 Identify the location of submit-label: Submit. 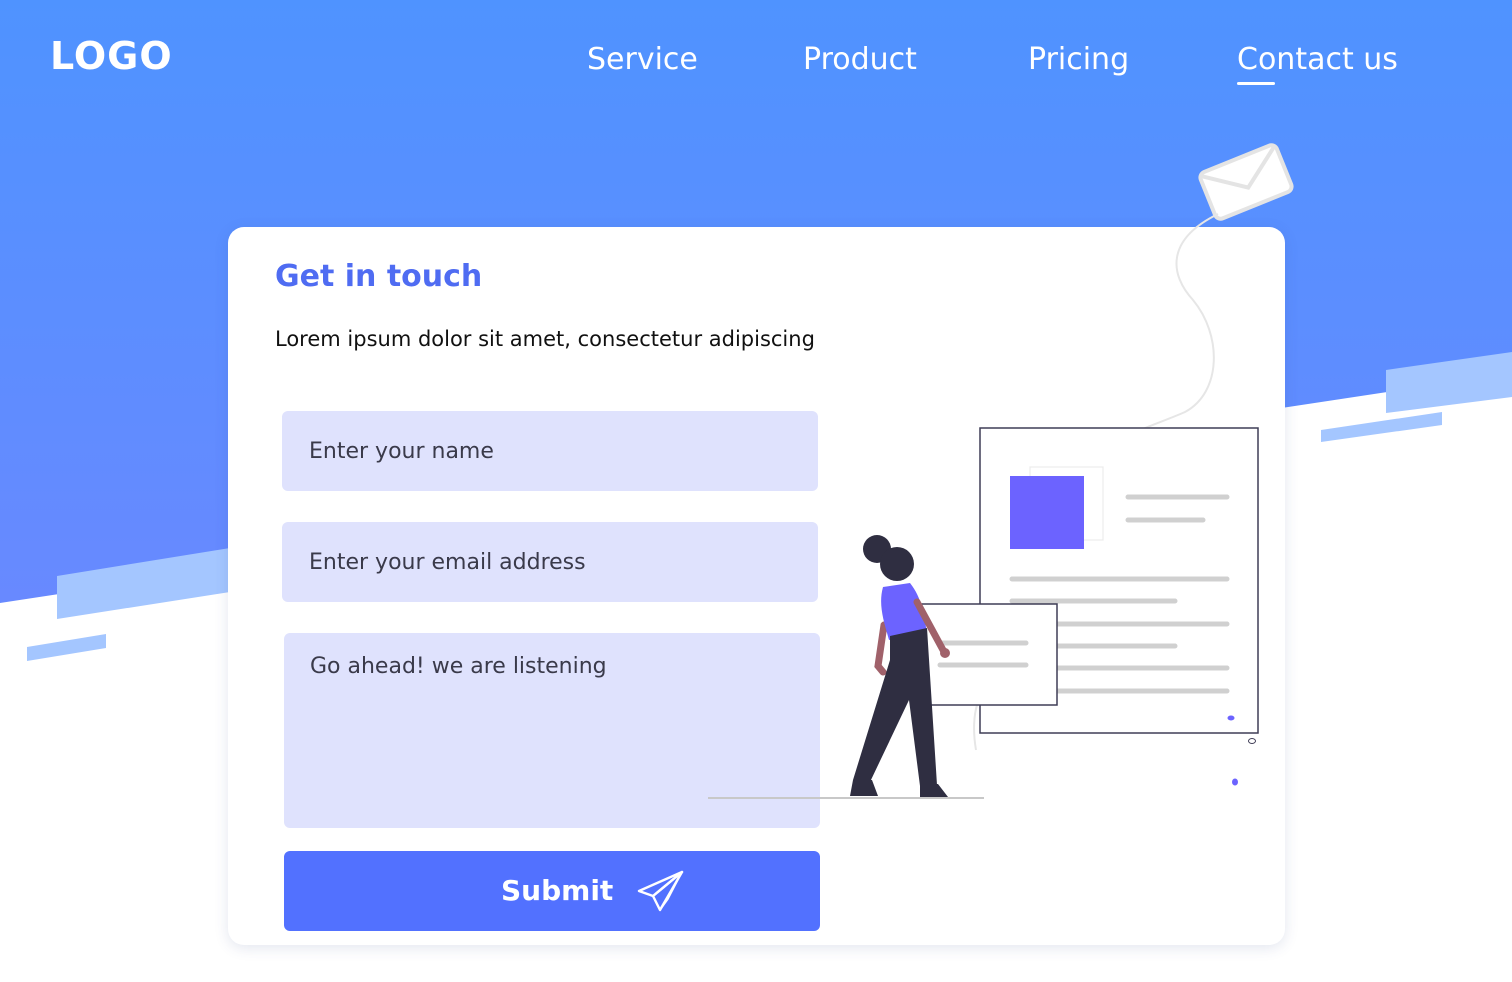
(557, 890).